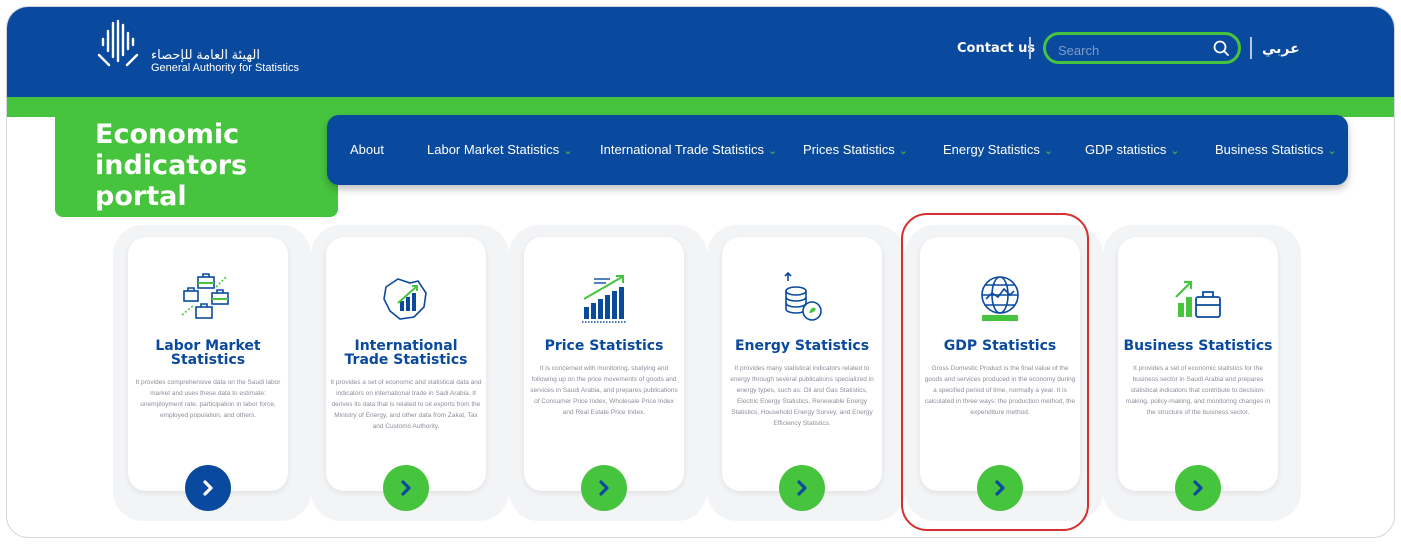  What do you see at coordinates (991, 149) in the screenshot?
I see `nav-item-label: Energy Statistics` at bounding box center [991, 149].